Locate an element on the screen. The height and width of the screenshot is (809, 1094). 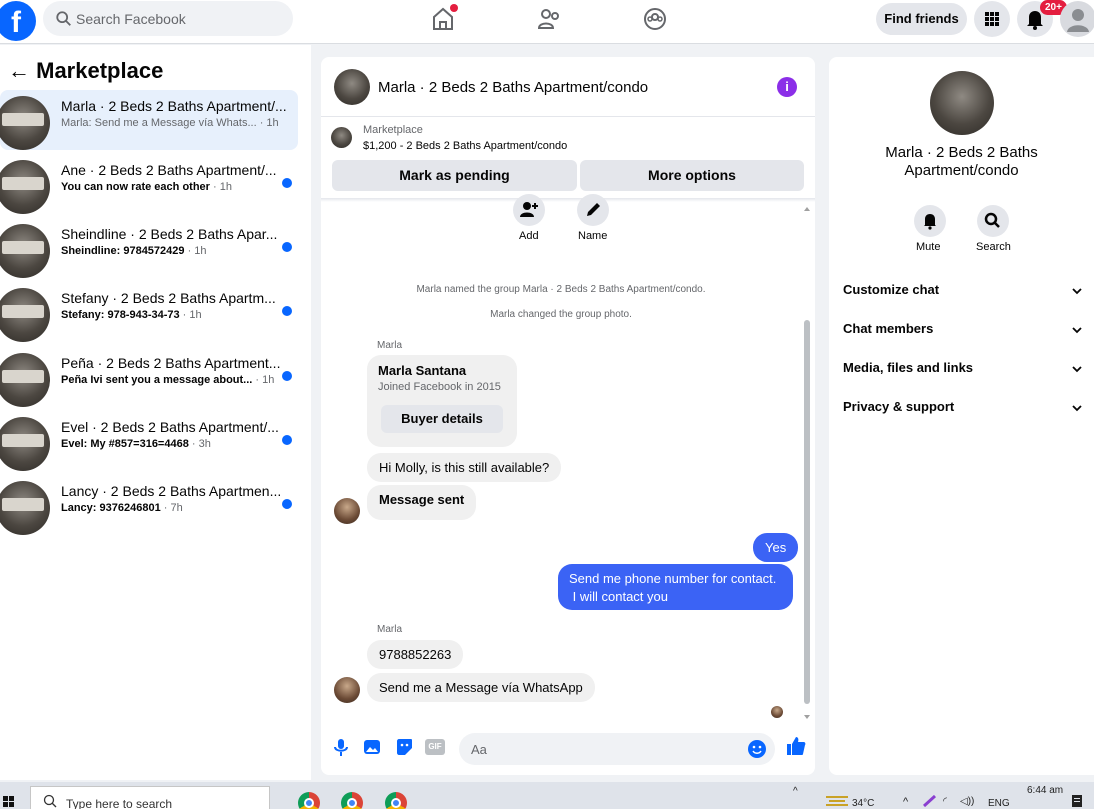
rename-button is located at coordinates (593, 210).